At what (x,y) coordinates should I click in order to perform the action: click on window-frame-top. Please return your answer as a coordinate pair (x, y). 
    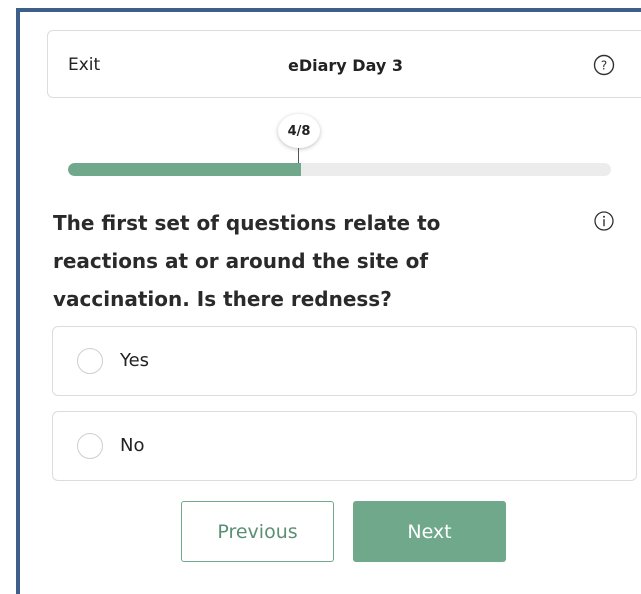
    Looking at the image, I should click on (328, 10).